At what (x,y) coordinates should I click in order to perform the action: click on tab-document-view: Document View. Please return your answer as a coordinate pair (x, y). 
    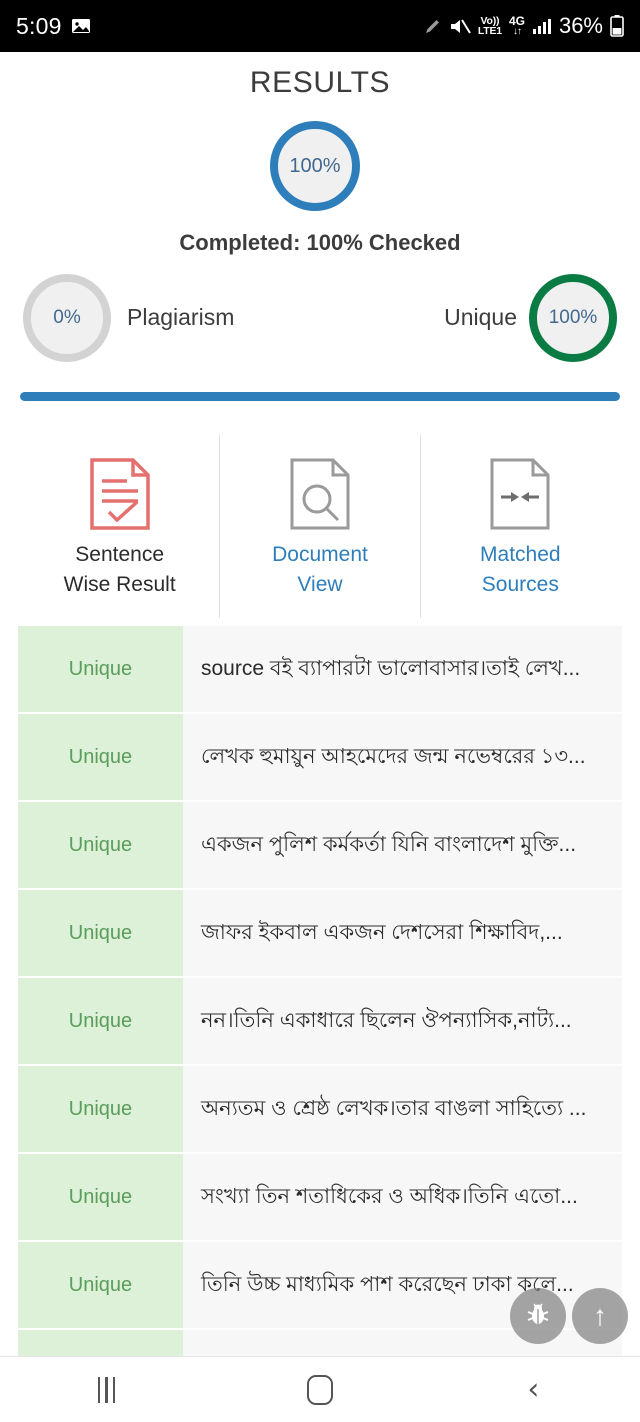
    Looking at the image, I should click on (319, 526).